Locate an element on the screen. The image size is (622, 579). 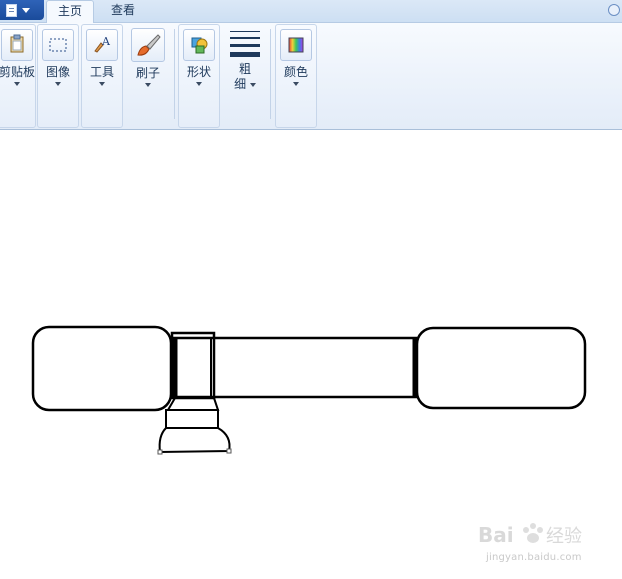
tools-icon: A is located at coordinates (102, 45).